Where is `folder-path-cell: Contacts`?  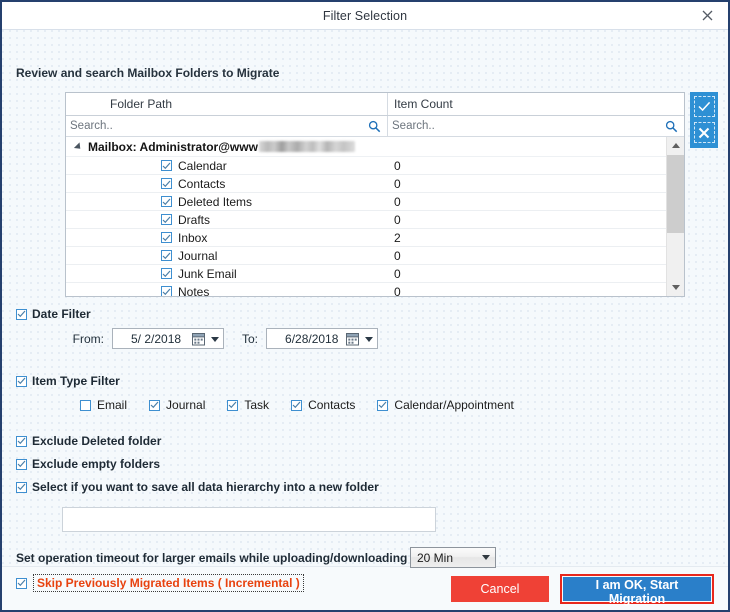 folder-path-cell: Contacts is located at coordinates (227, 184).